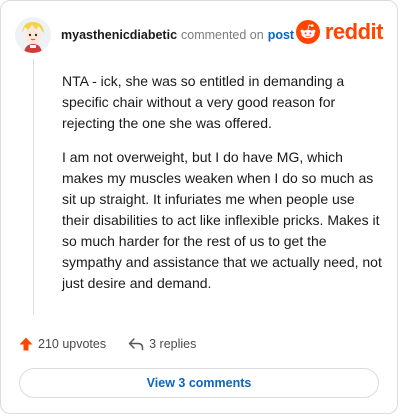 The image size is (400, 416). I want to click on upvote-arrow-icon, so click(26, 344).